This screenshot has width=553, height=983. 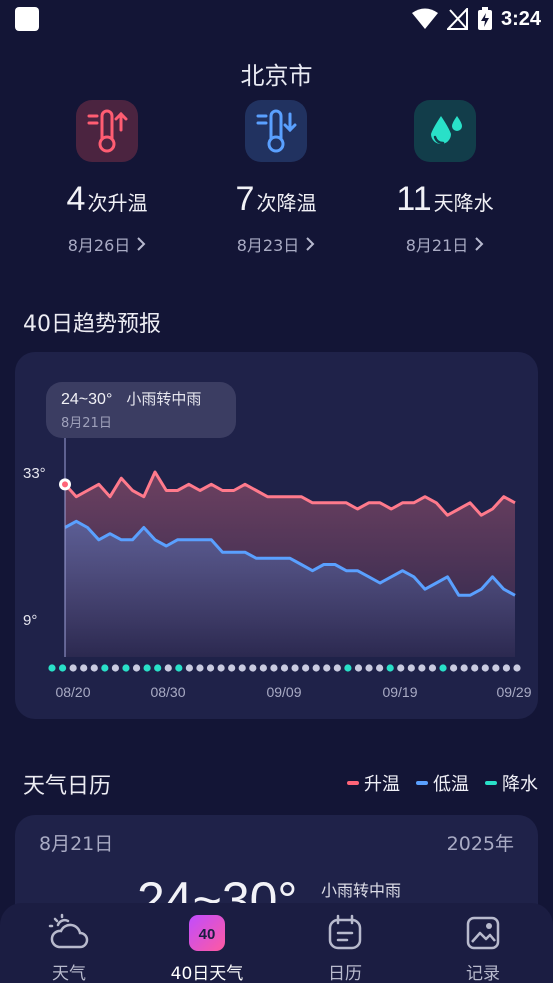 I want to click on nav-item-weather: 天气, so click(x=69, y=943).